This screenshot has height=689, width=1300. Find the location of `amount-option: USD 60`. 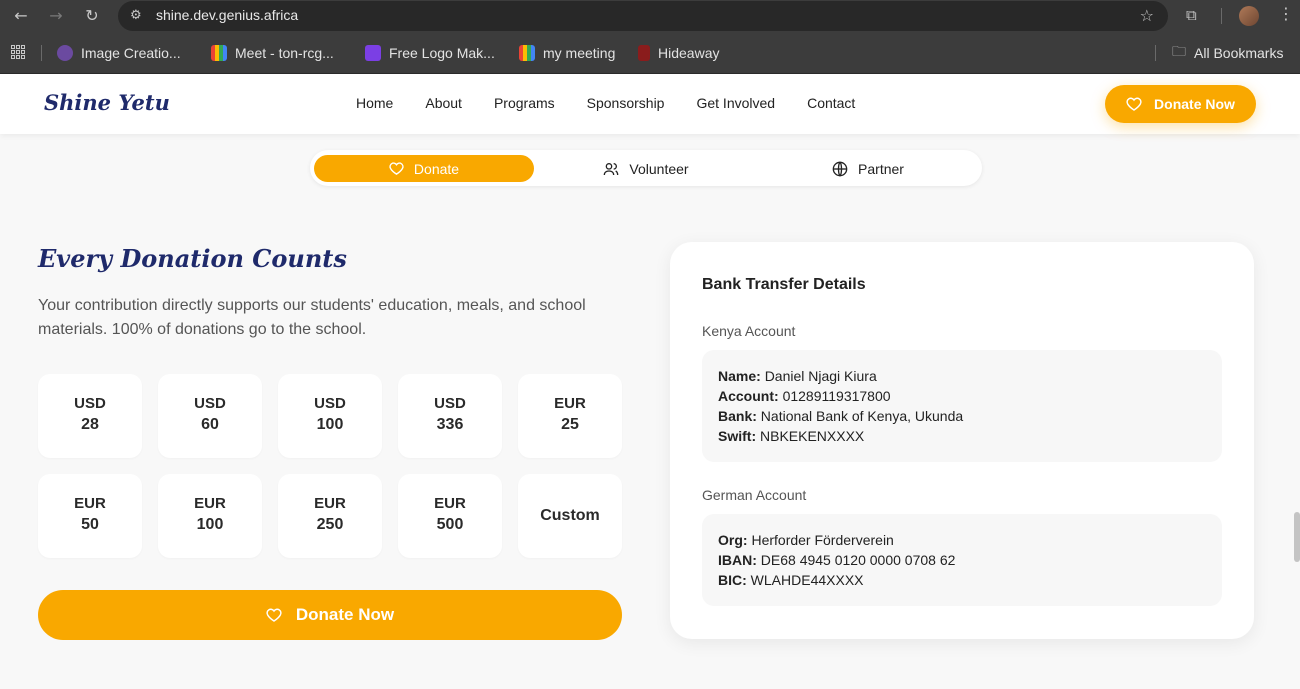

amount-option: USD 60 is located at coordinates (210, 416).